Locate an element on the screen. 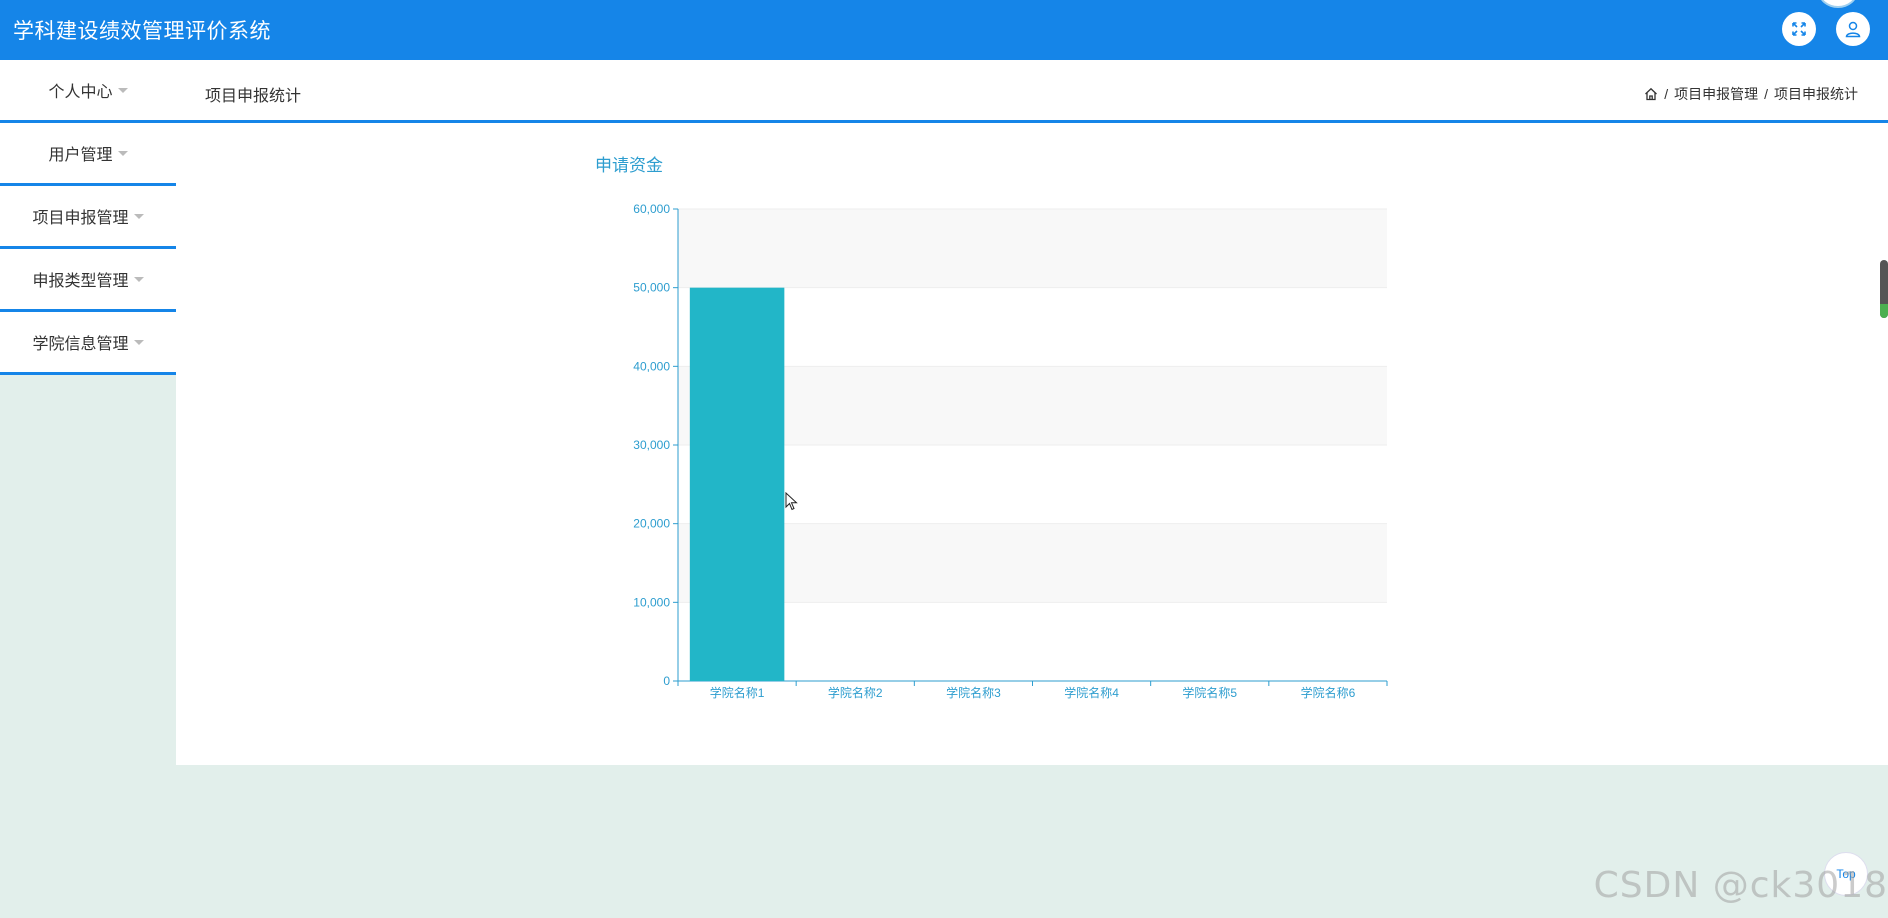 The height and width of the screenshot is (918, 1888). tab-project-statistics: 项目申报统计 is located at coordinates (253, 94).